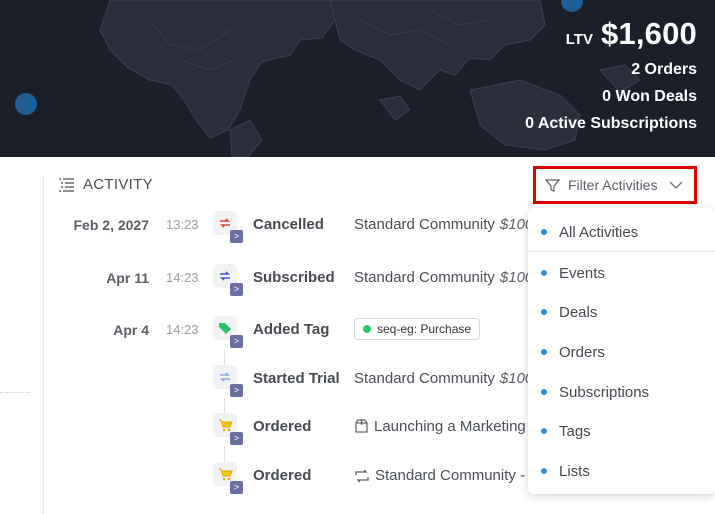 Image resolution: width=715 pixels, height=514 pixels. What do you see at coordinates (131, 330) in the screenshot?
I see `activity-date: Apr 4` at bounding box center [131, 330].